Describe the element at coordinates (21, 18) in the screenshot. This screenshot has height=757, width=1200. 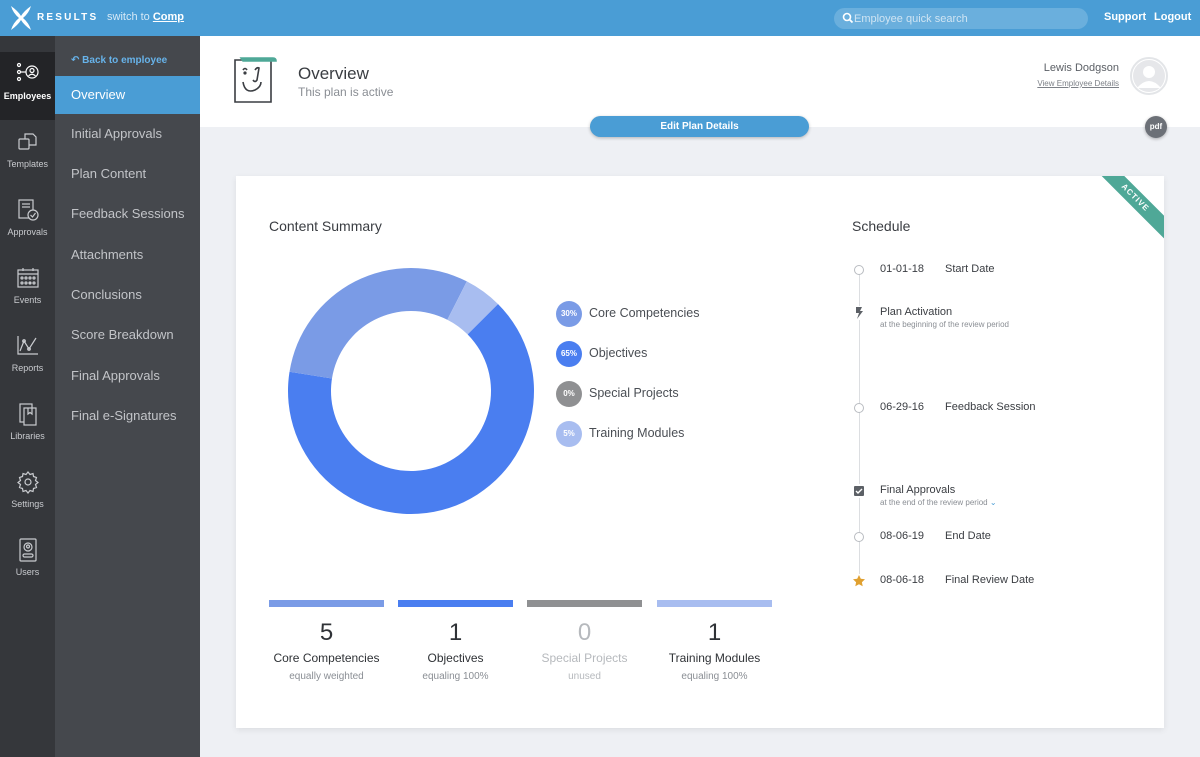
I see `results-logo-icon` at that location.